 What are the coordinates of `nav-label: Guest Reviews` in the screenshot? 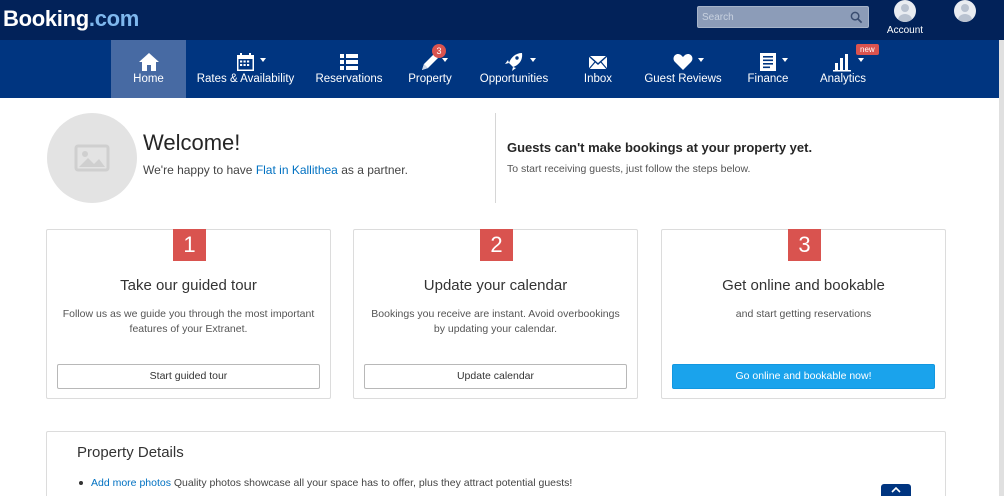 It's located at (683, 79).